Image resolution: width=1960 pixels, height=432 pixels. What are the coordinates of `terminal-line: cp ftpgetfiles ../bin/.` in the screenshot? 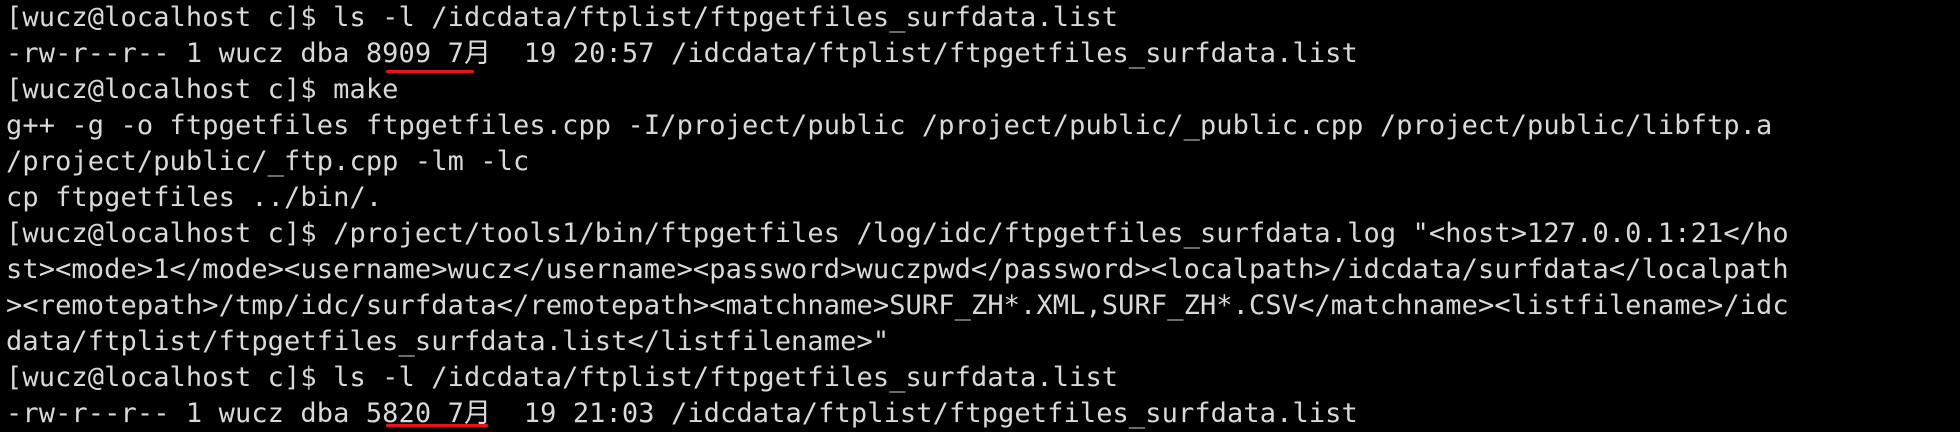 It's located at (194, 197).